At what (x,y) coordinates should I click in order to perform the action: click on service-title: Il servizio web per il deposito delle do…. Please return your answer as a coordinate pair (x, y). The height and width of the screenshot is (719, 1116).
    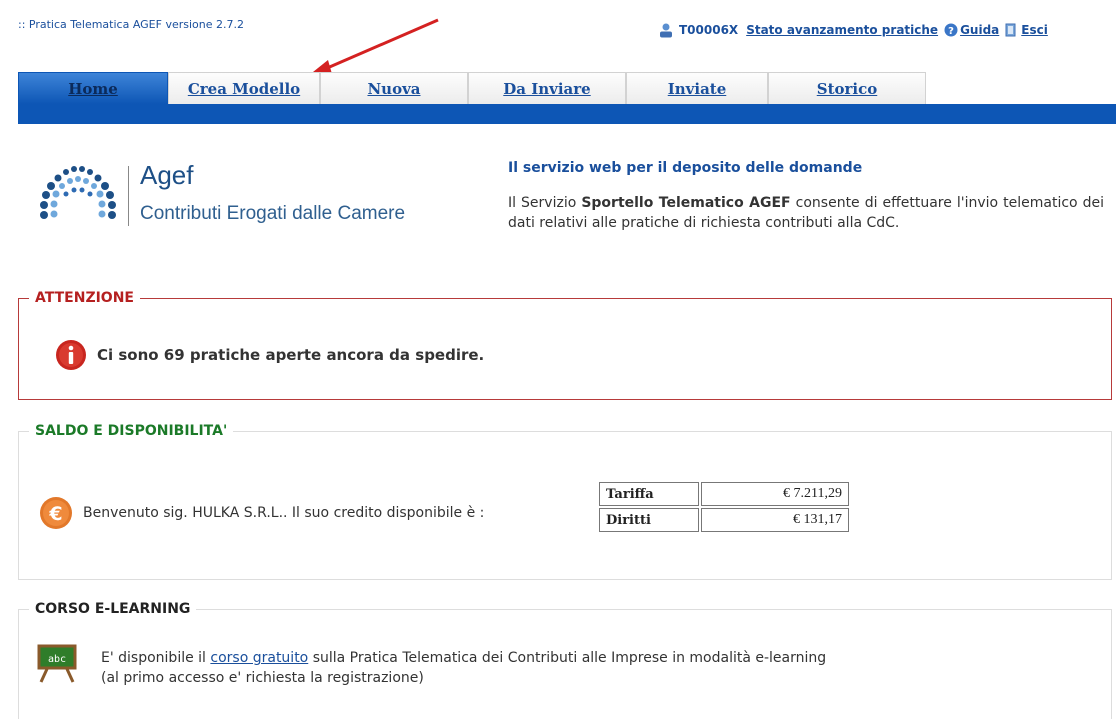
    Looking at the image, I should click on (685, 168).